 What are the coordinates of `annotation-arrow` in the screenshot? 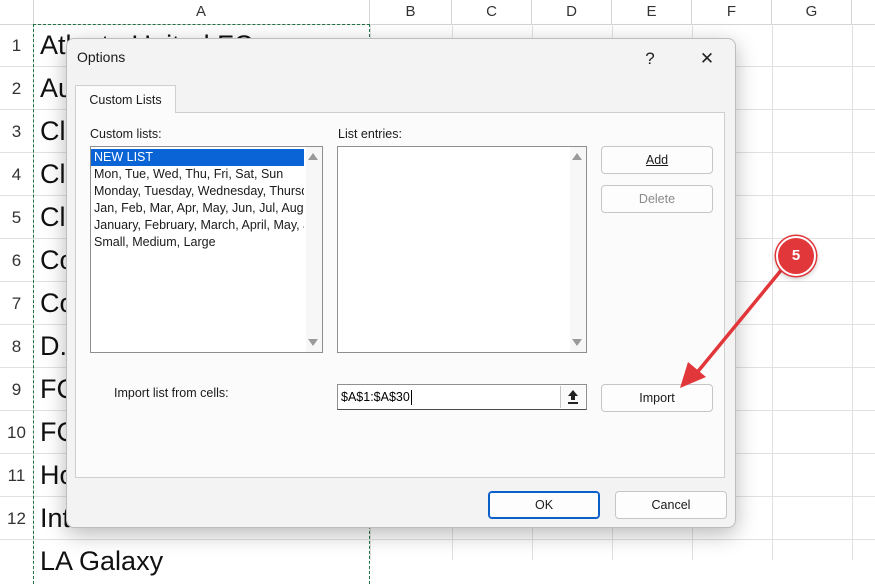 It's located at (732, 327).